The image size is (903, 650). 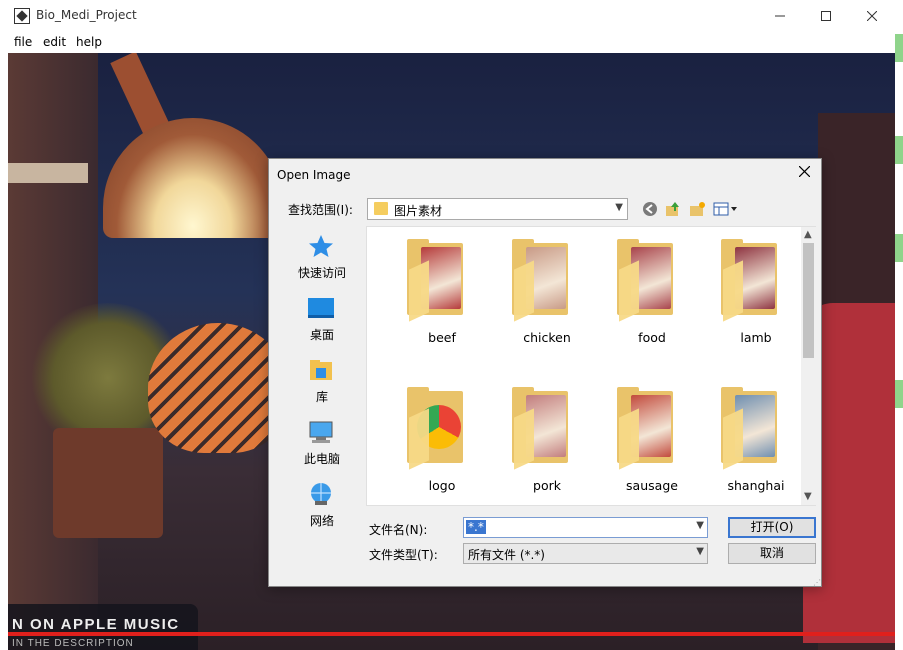 I want to click on banner-text: N ON APPLE MUSIC, so click(x=96, y=624).